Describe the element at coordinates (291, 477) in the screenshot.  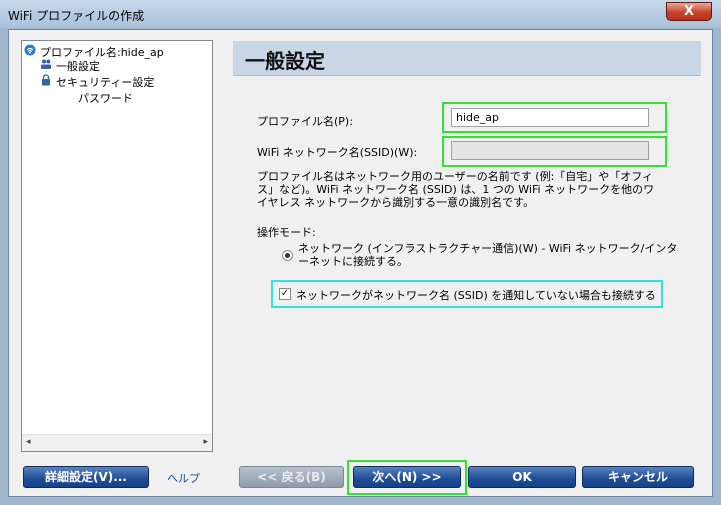
I see `back-button: << 戻る(B)` at that location.